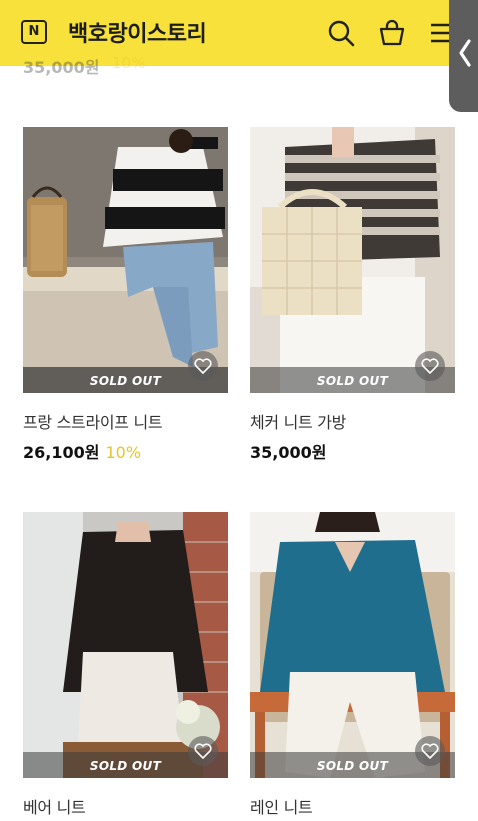  I want to click on chevron-left-icon, so click(465, 53).